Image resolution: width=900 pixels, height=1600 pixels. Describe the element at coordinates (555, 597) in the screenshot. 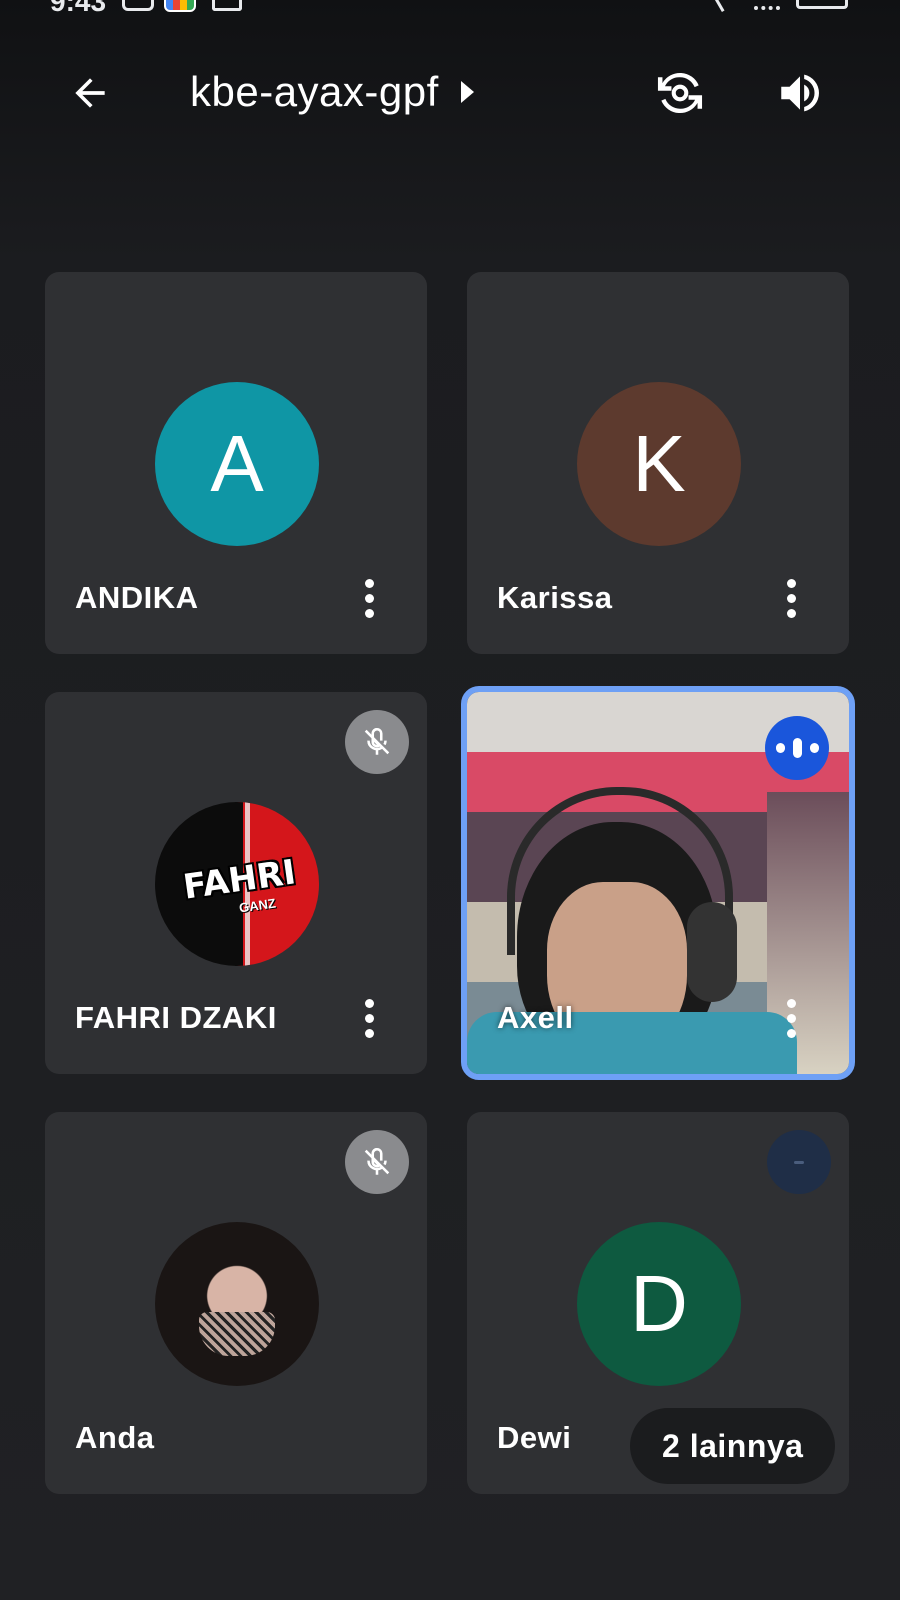

I see `participant-name: Karissa` at that location.